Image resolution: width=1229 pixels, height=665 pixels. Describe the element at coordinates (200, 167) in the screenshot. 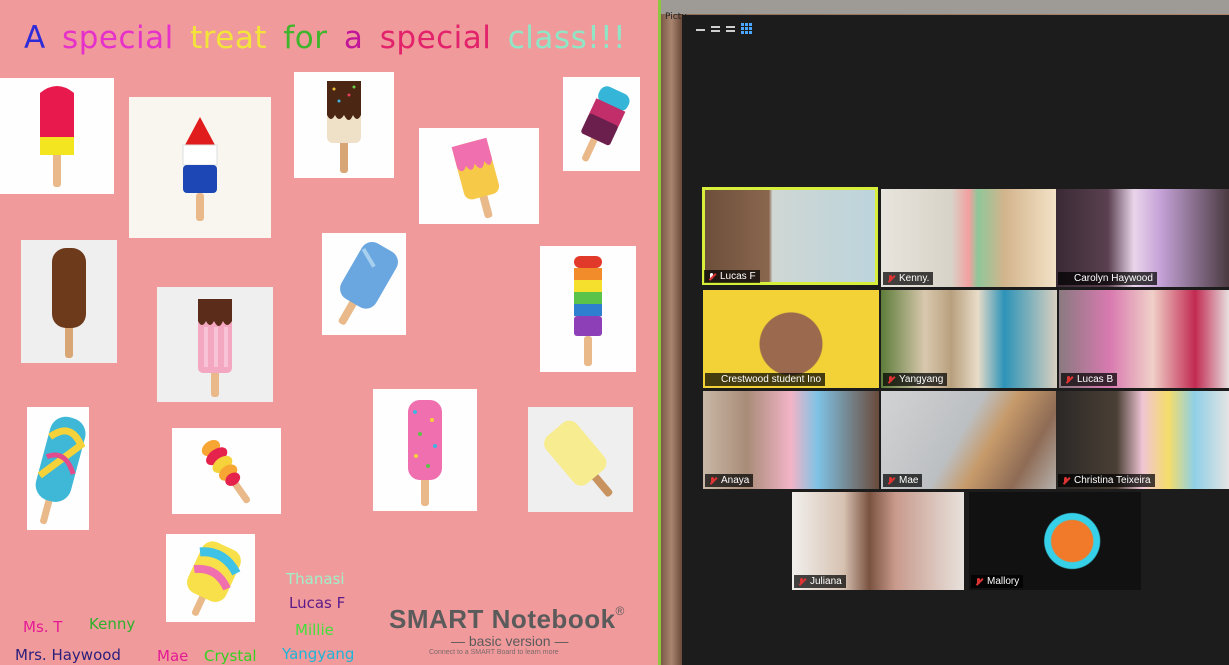

I see `popsicle-image-rocket` at that location.